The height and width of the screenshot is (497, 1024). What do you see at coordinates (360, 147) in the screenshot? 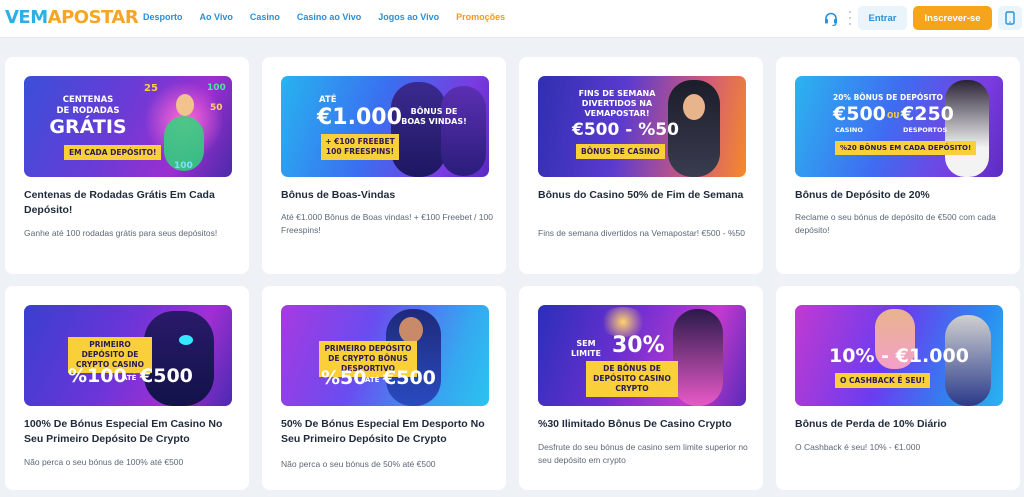
I see `banner-tag: + €100 Freebet 100 Freespins!` at bounding box center [360, 147].